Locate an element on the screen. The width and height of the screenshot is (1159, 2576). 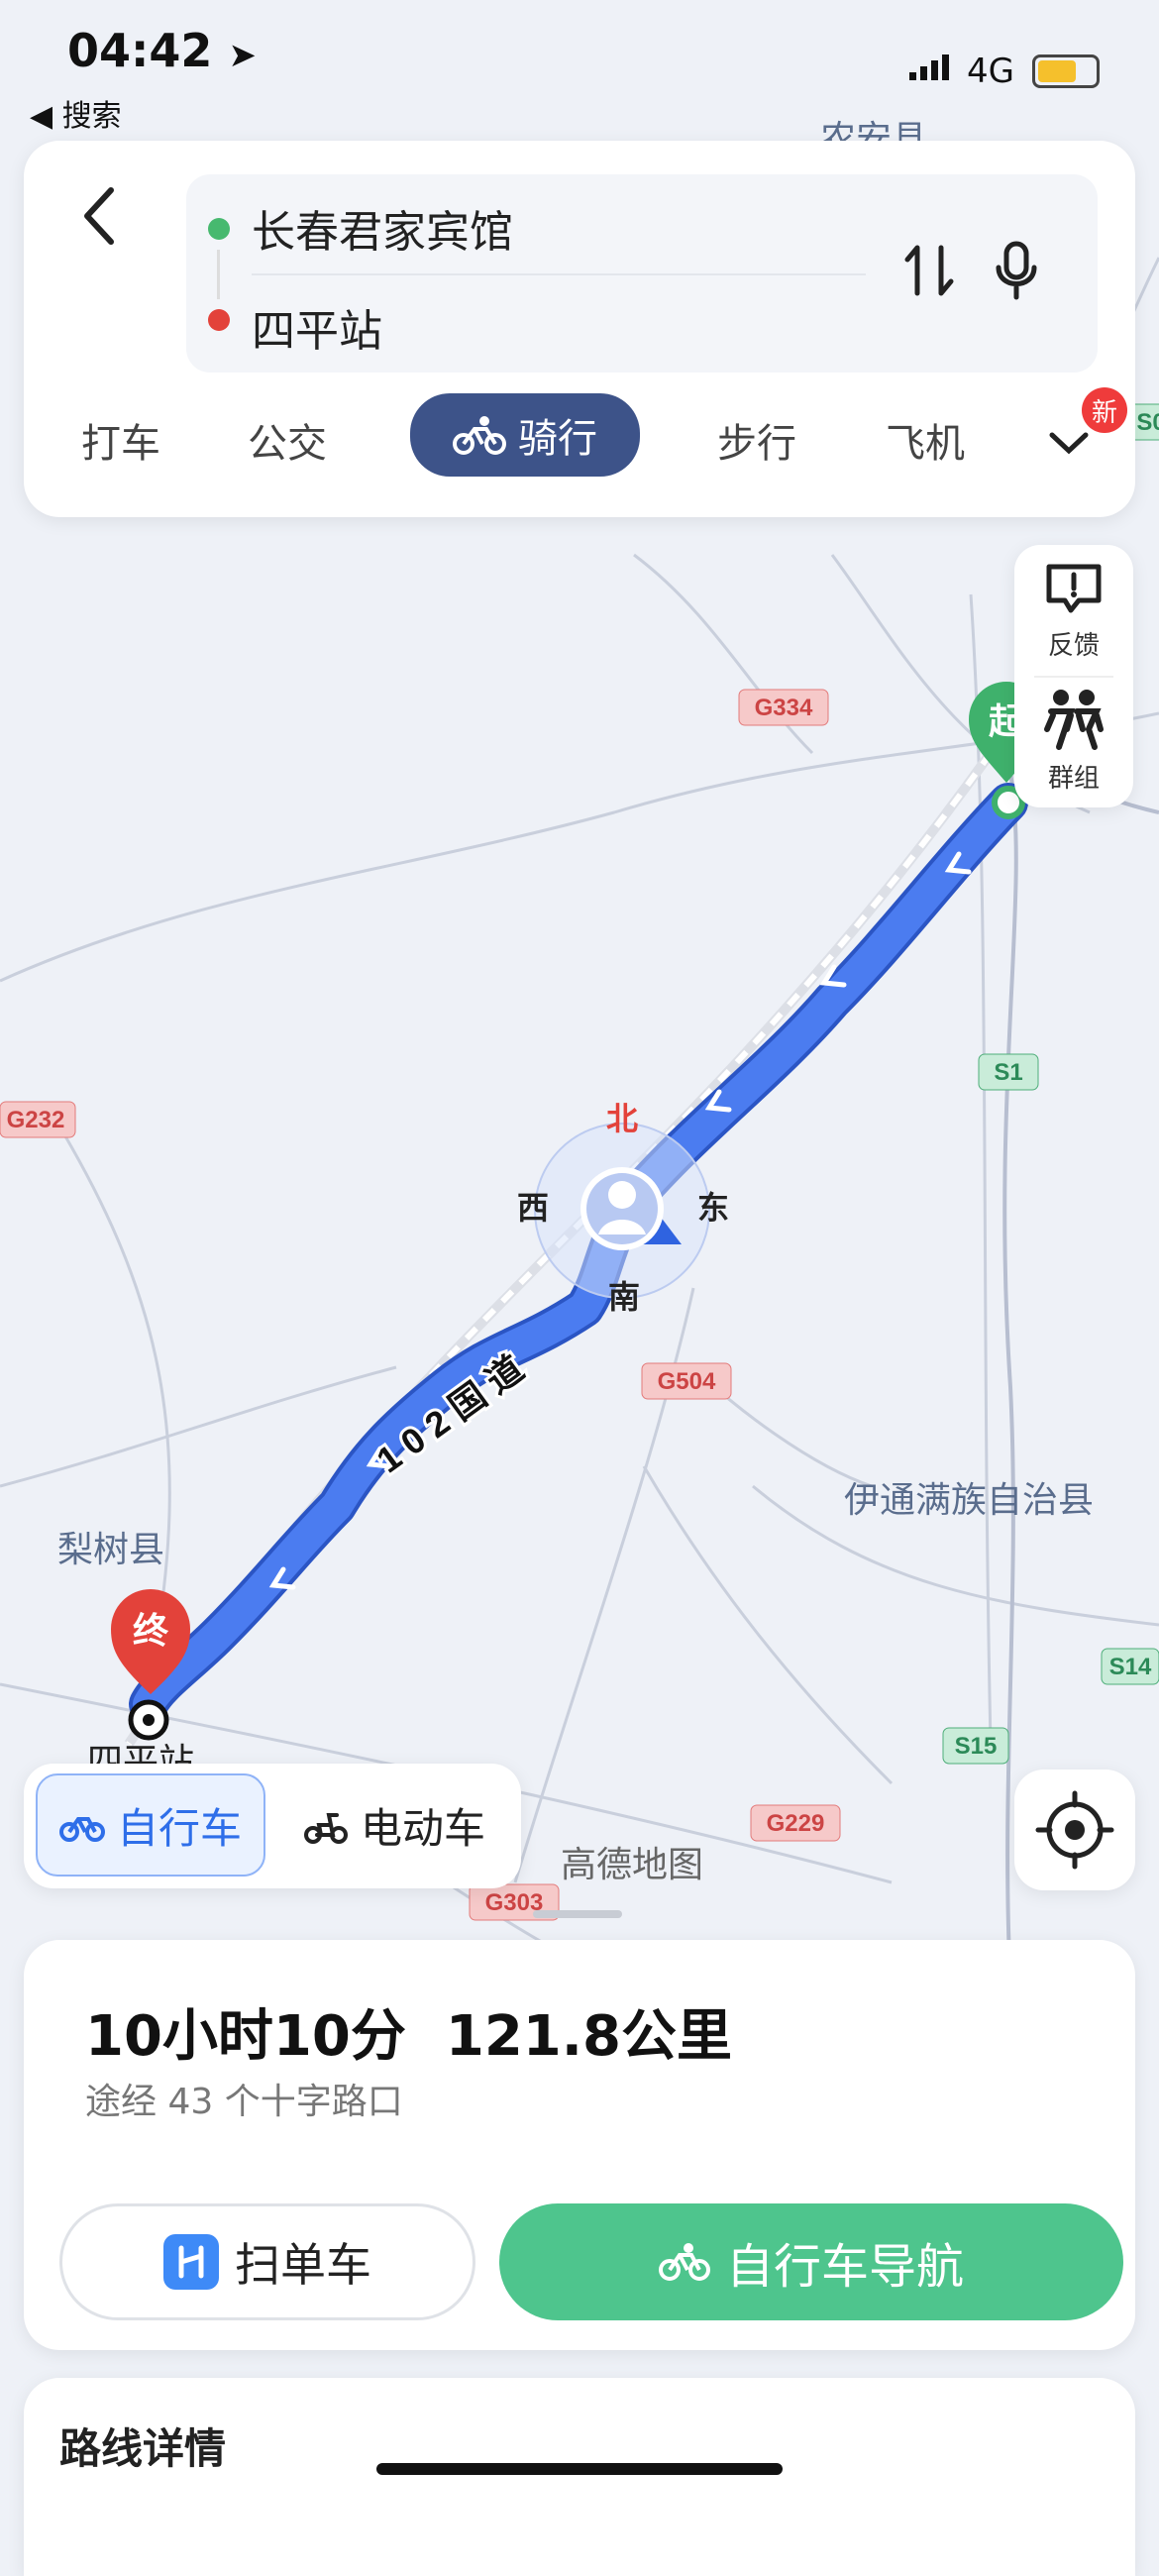
road-shield-g229: G229 is located at coordinates (796, 1823).